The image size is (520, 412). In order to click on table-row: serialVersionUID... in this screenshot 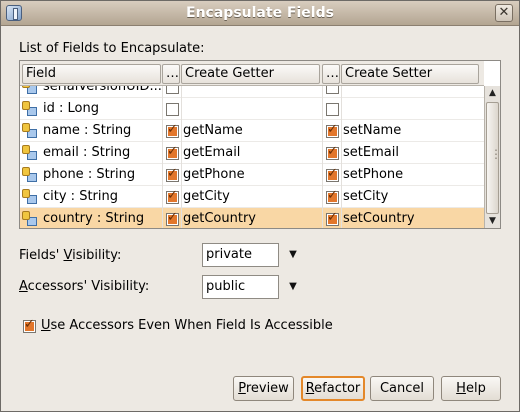, I will do `click(252, 92)`.